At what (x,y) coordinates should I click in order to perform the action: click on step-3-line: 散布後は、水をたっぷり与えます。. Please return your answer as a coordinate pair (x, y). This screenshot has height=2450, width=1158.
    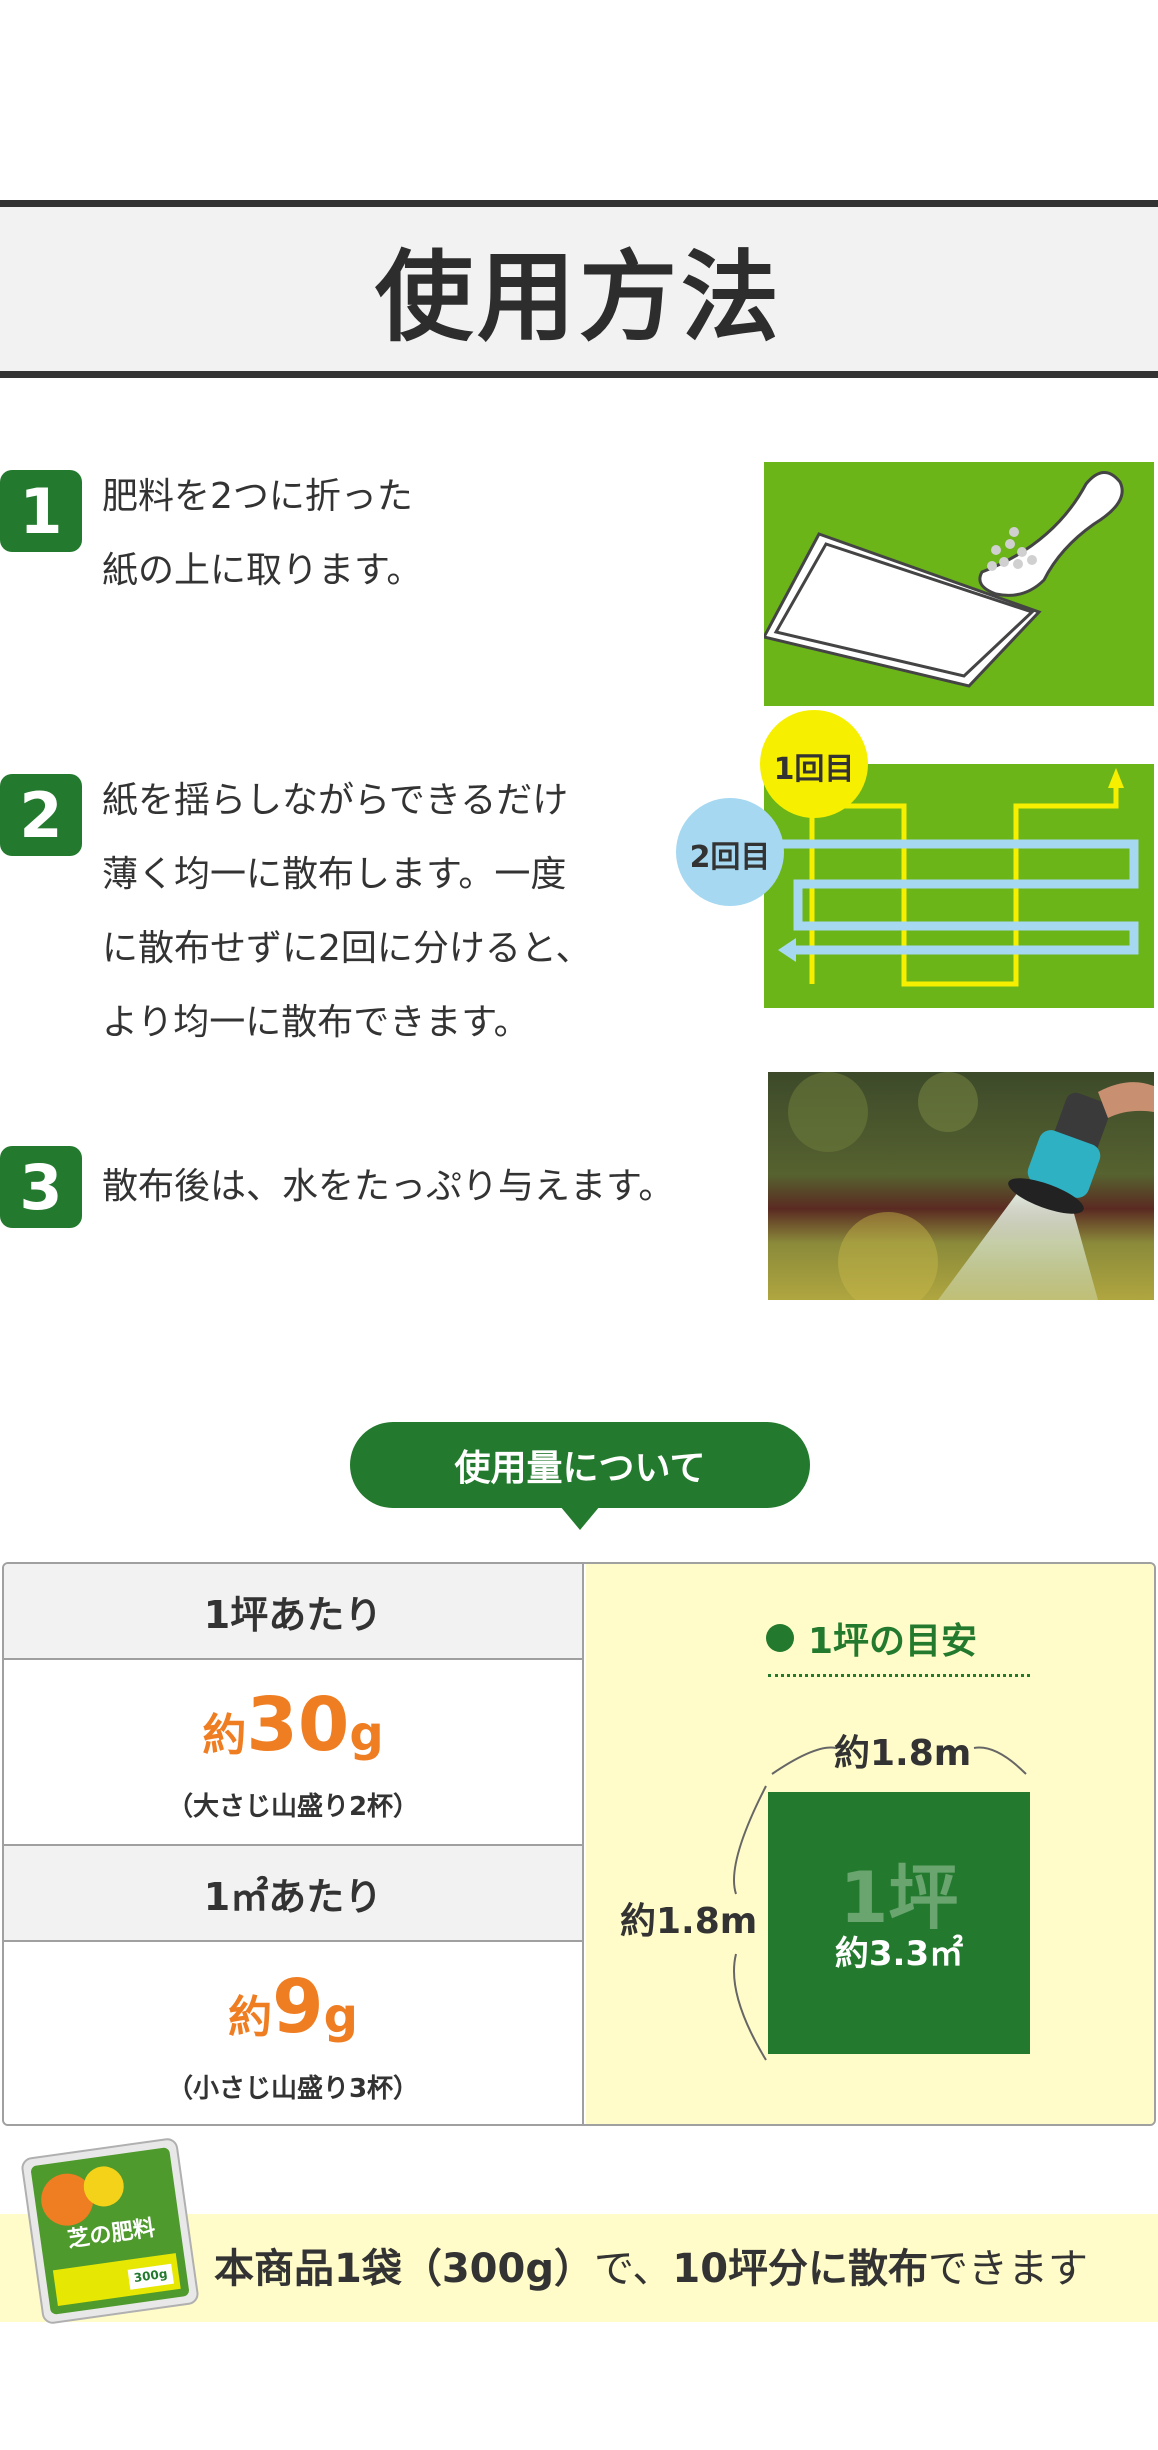
    Looking at the image, I should click on (388, 1186).